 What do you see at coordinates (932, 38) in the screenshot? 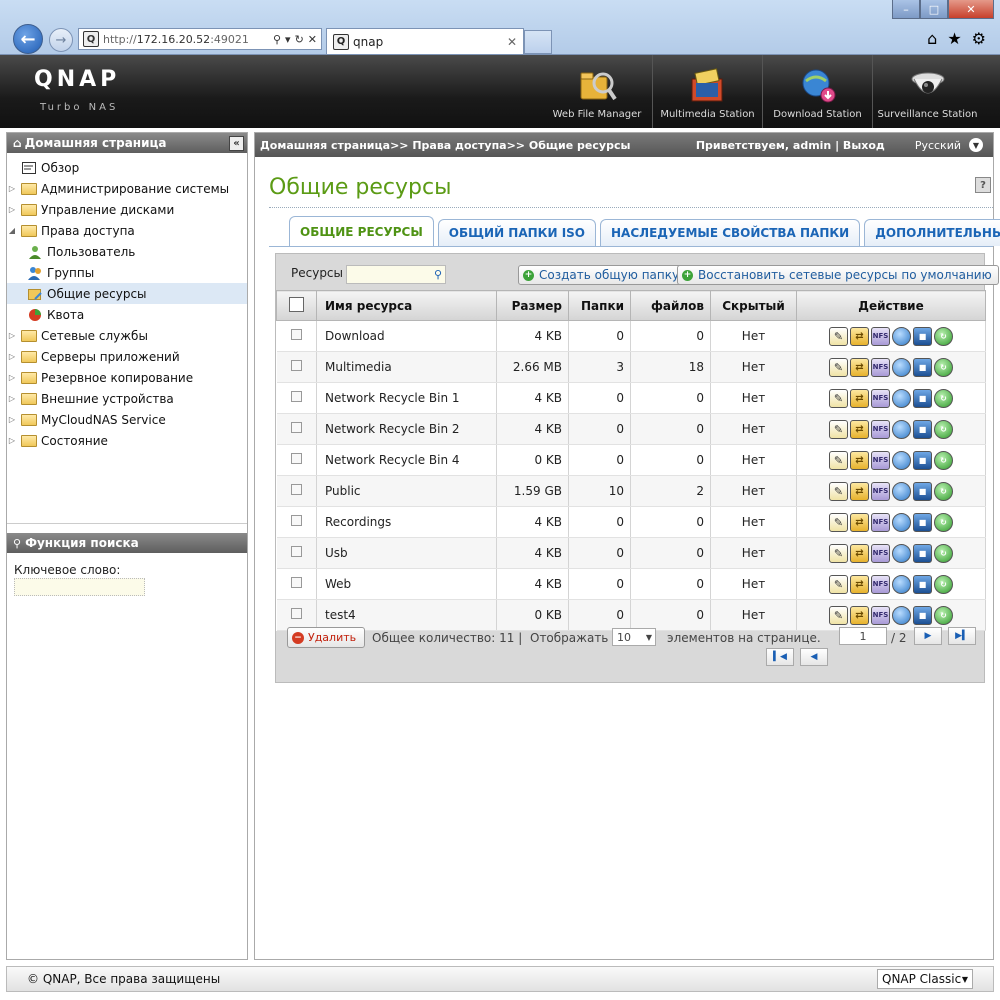
I see `home-icon: ⌂` at bounding box center [932, 38].